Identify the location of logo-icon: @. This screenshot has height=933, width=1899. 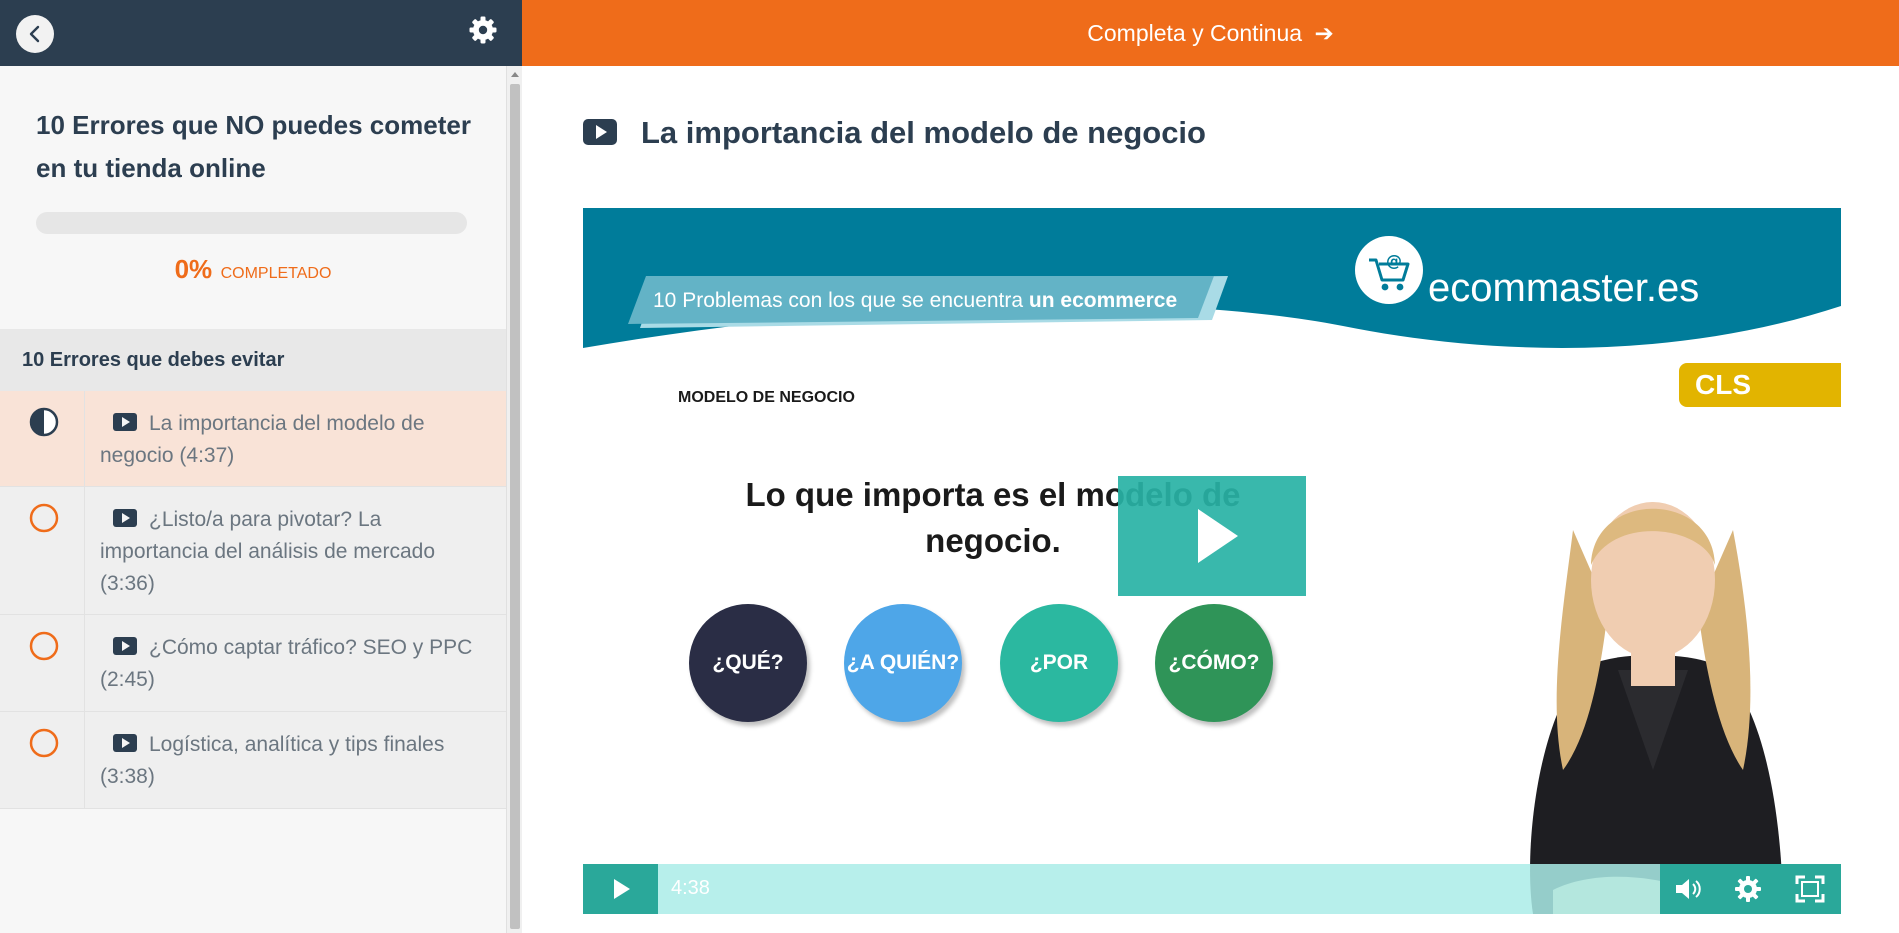
(1389, 270).